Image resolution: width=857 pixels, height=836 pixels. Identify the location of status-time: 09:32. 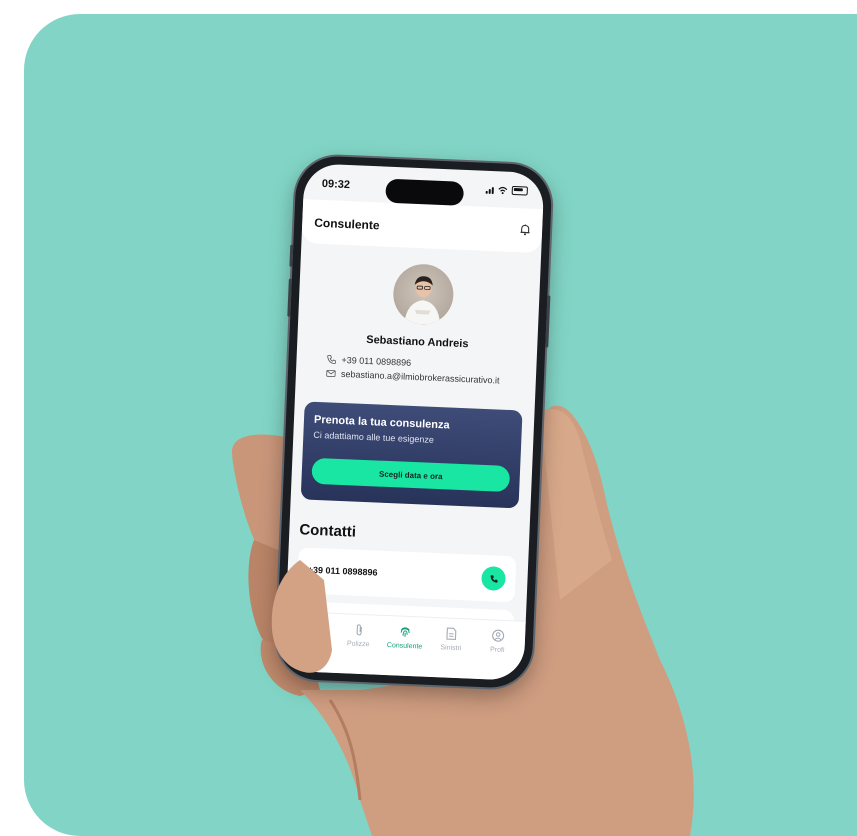
(336, 184).